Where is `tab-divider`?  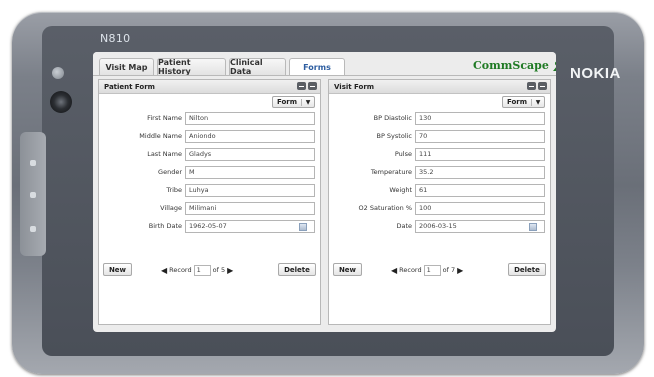 tab-divider is located at coordinates (324, 75).